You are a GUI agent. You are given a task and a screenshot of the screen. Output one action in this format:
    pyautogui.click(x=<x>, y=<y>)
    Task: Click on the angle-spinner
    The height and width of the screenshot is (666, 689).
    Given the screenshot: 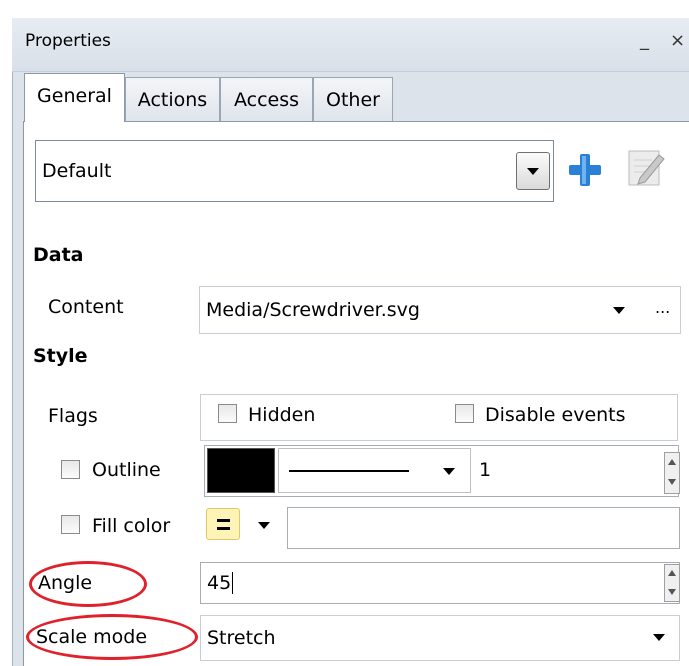 What is the action you would take?
    pyautogui.click(x=672, y=583)
    